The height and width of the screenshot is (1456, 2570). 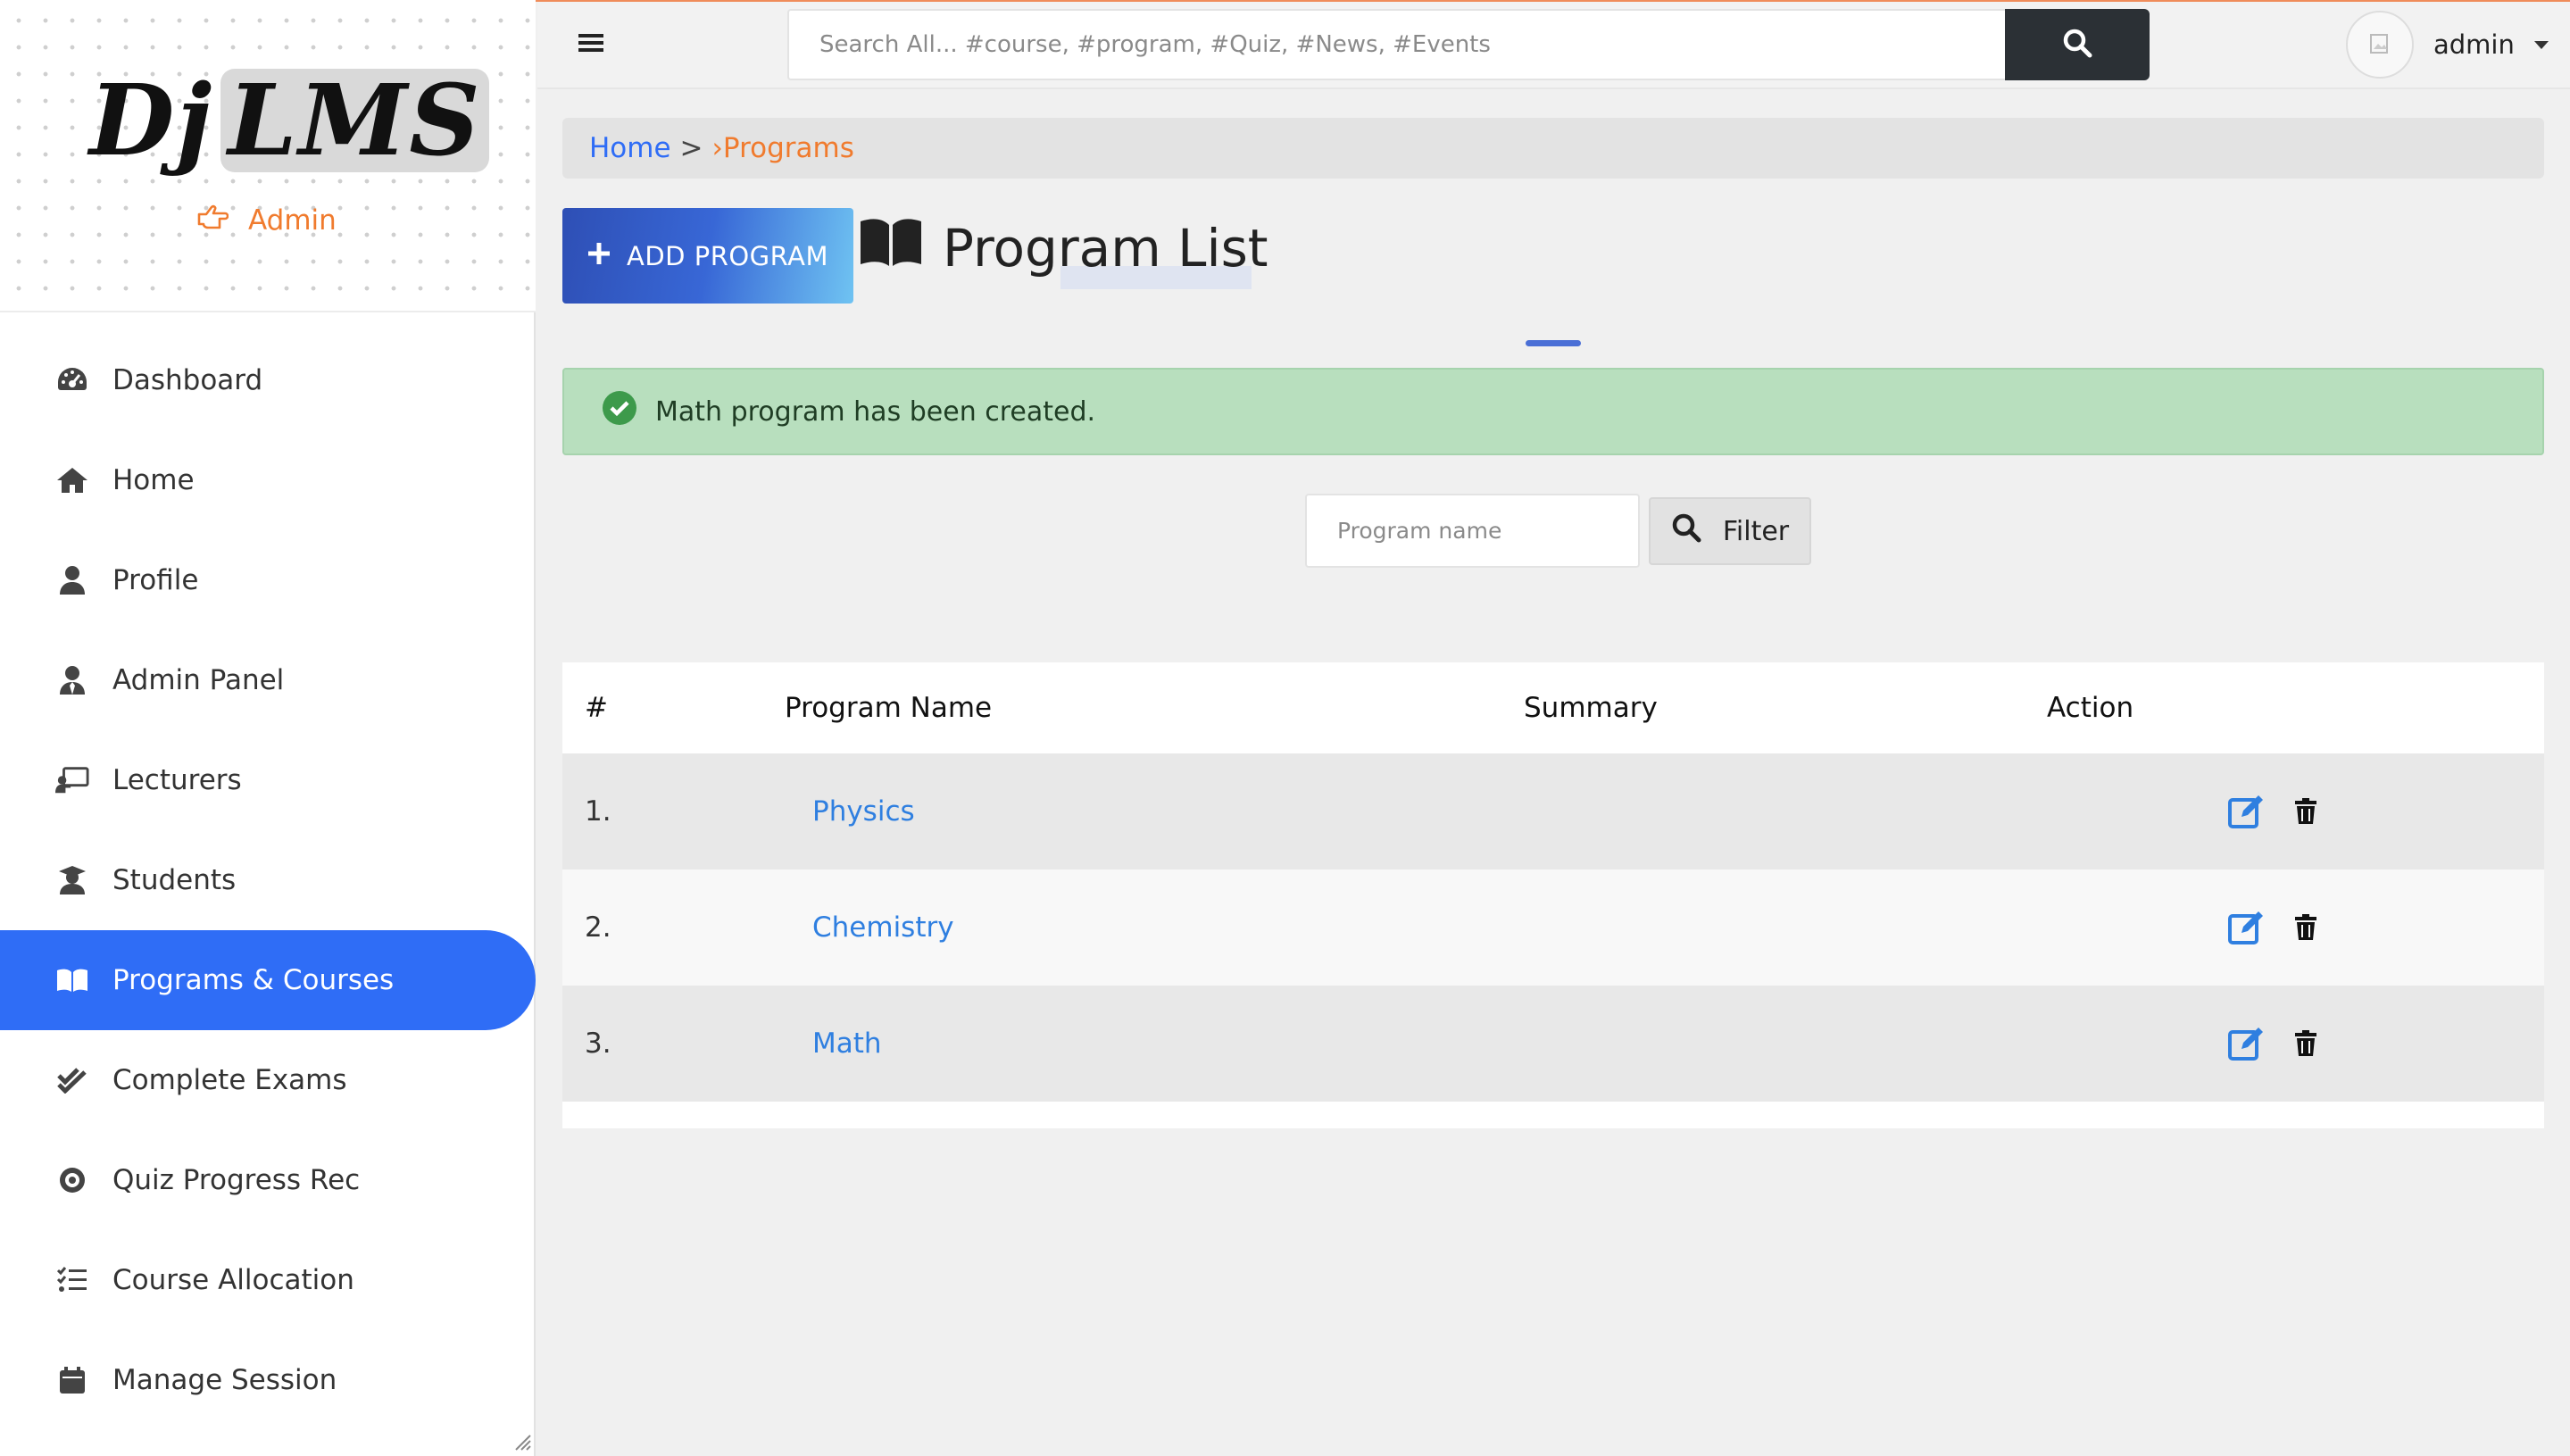 What do you see at coordinates (229, 1080) in the screenshot?
I see `sidebar-item-label: Complete Exams` at bounding box center [229, 1080].